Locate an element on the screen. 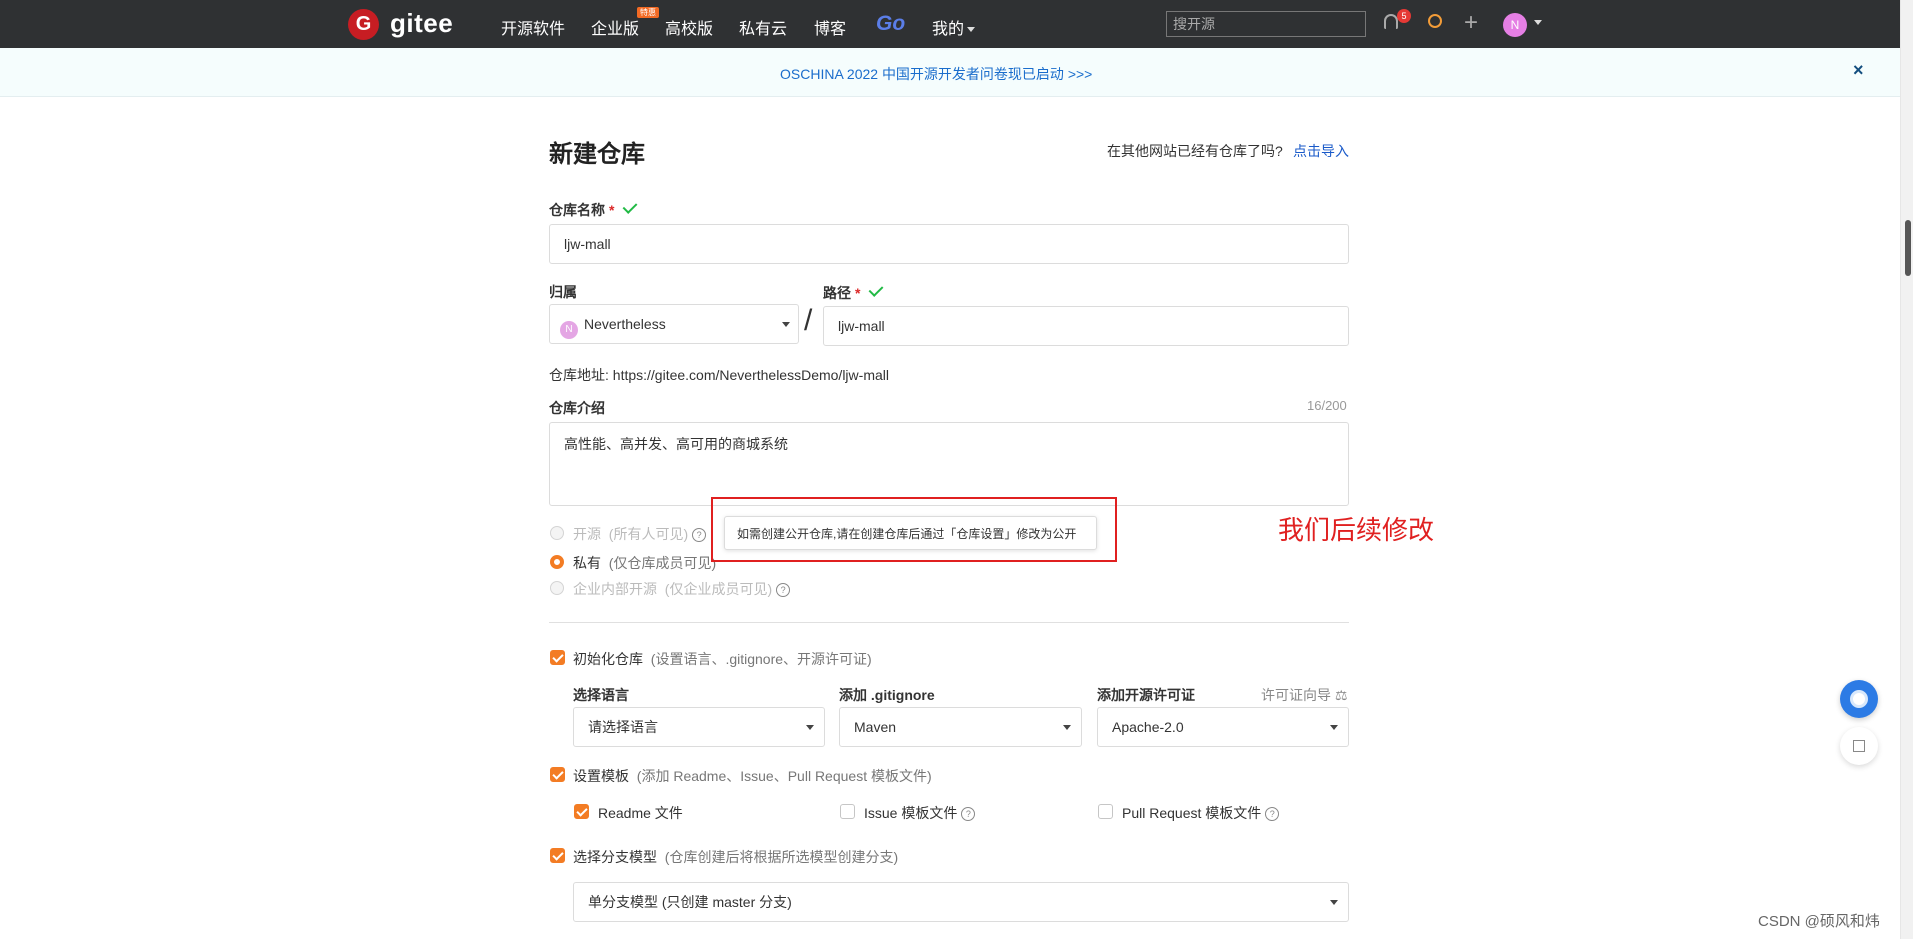  internal-radio is located at coordinates (557, 588).